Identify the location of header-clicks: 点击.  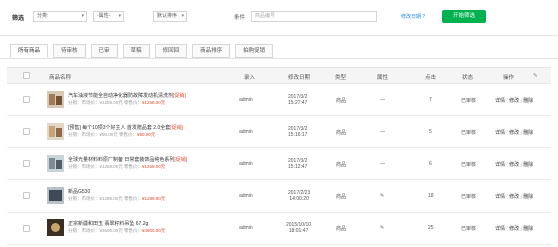
(431, 78).